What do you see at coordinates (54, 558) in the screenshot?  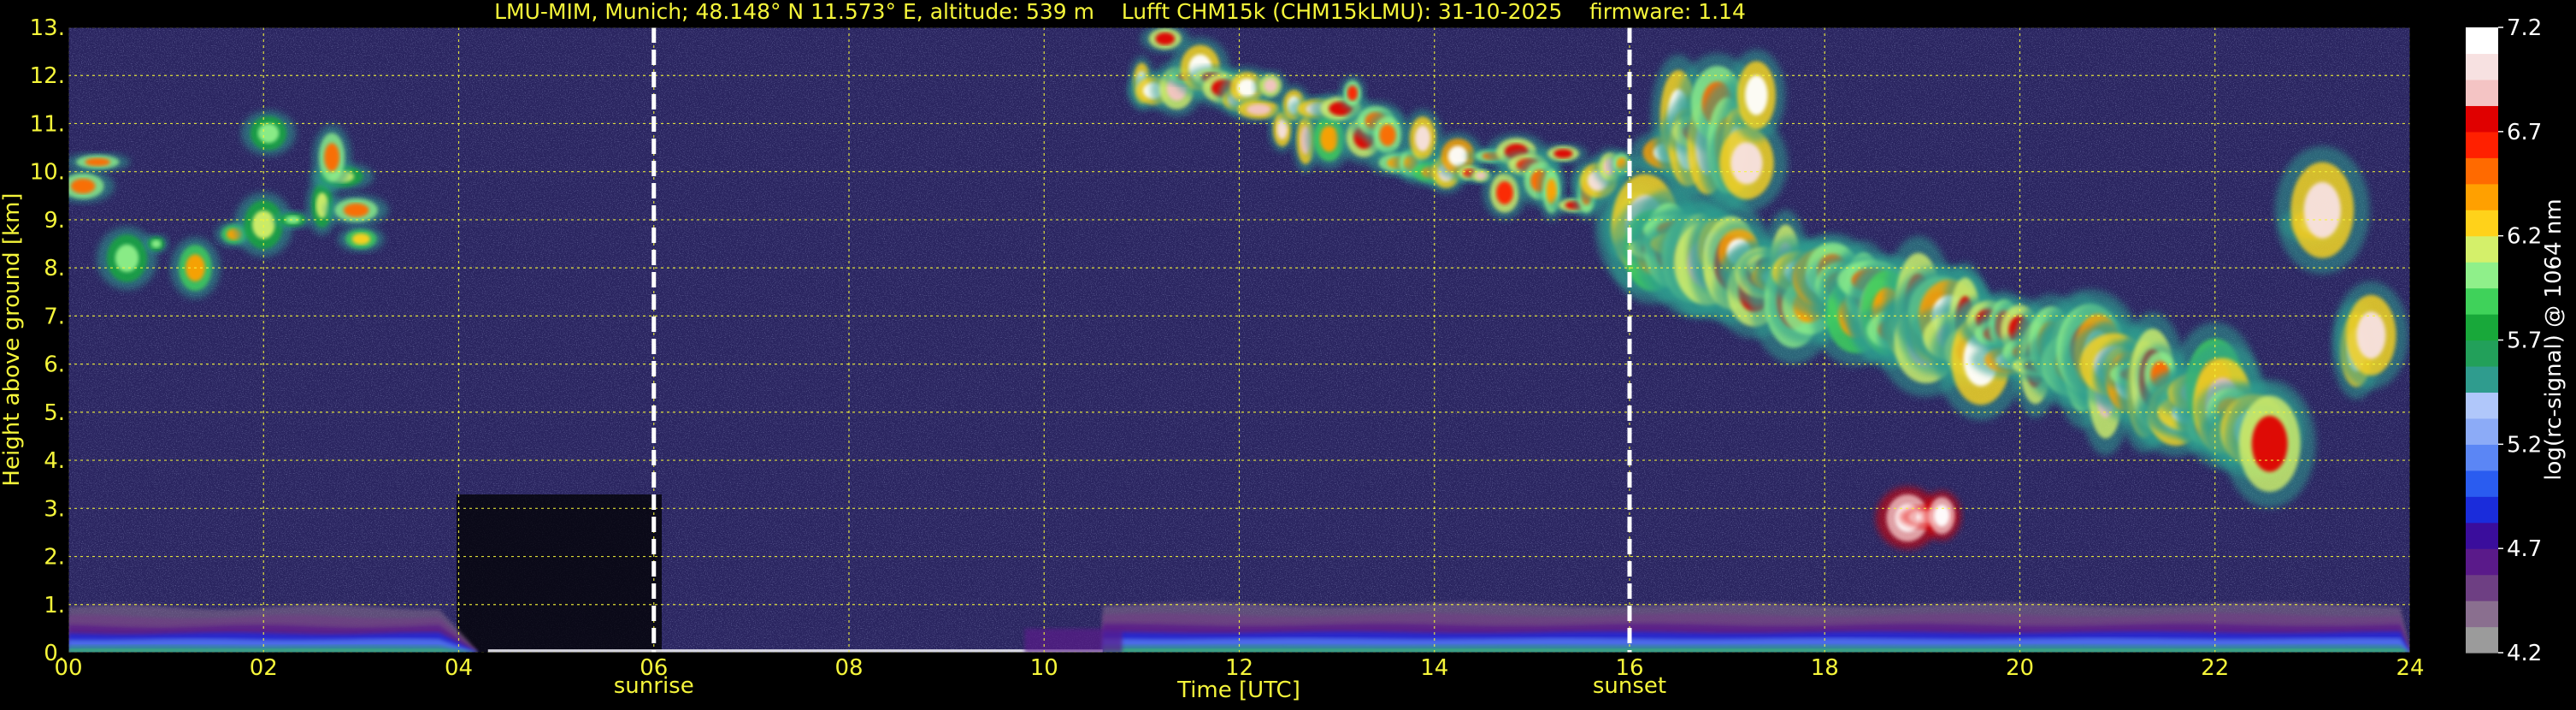 I see `y-tick-label: 2.` at bounding box center [54, 558].